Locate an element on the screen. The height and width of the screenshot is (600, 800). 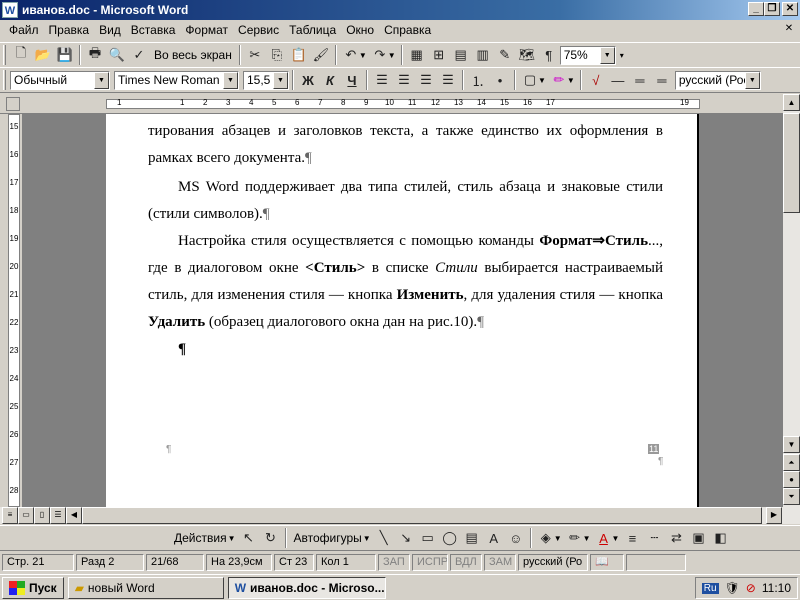
wordart-icon: A is located at coordinates (494, 538).